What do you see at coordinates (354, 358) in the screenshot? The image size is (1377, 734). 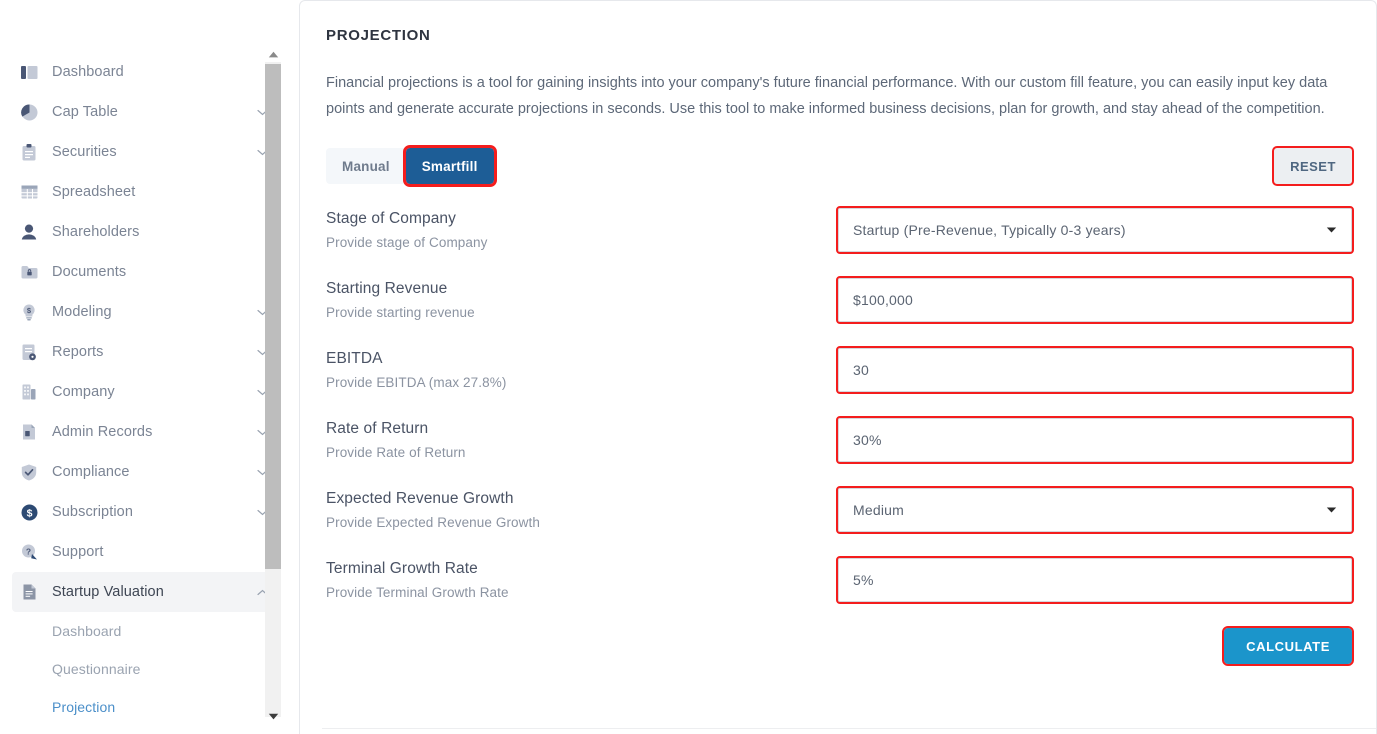 I see `field-title: EBITDA` at bounding box center [354, 358].